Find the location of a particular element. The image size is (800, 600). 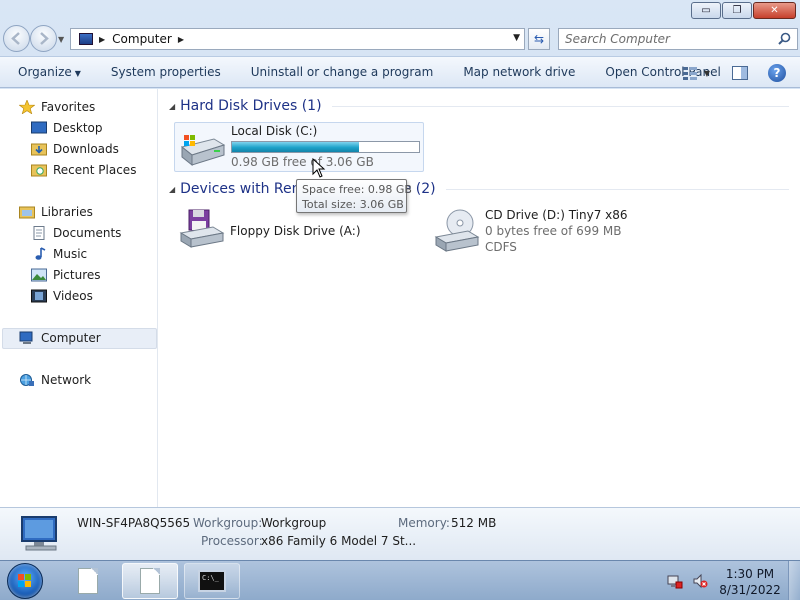

map-network-drive-button: Map network drive is located at coordinates (519, 72).